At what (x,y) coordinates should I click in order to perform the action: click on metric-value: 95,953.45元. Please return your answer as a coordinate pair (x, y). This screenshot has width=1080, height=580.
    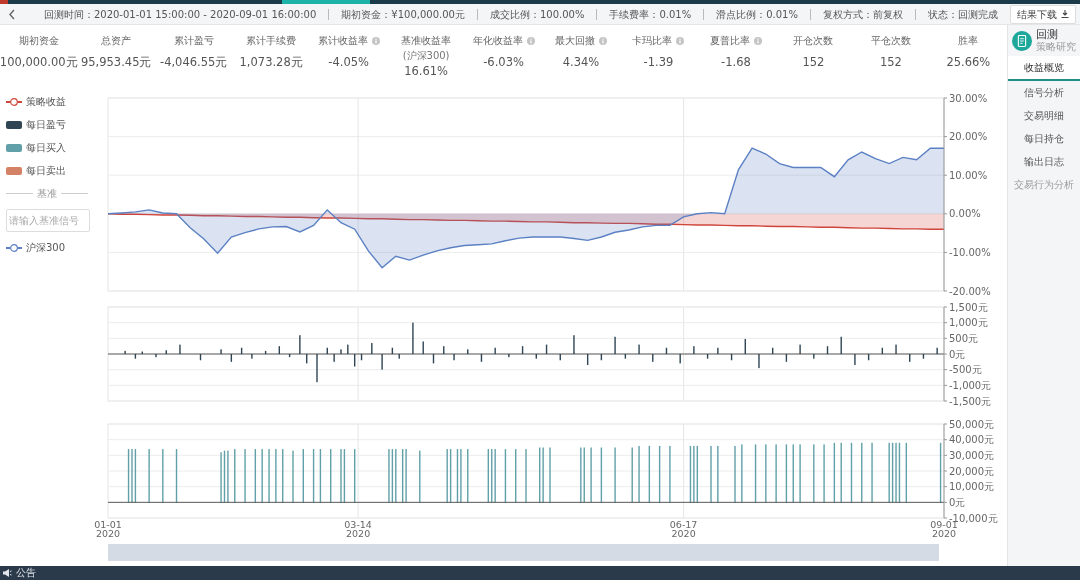
    Looking at the image, I should click on (116, 62).